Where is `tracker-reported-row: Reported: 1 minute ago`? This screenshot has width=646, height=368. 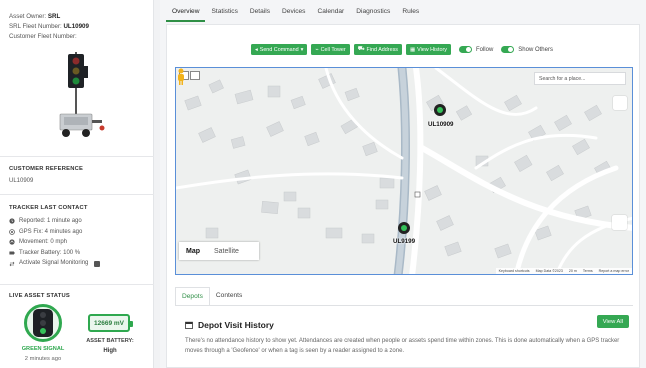
tracker-reported-row: Reported: 1 minute ago is located at coordinates (54, 221).